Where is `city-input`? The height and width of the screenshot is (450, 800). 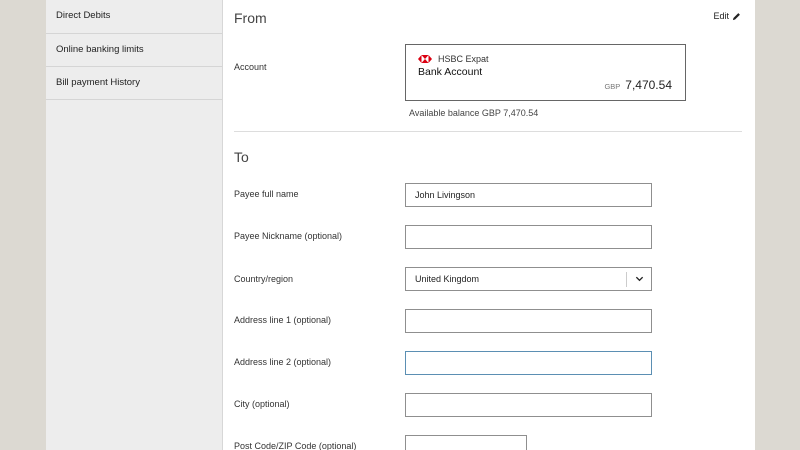
city-input is located at coordinates (528, 405).